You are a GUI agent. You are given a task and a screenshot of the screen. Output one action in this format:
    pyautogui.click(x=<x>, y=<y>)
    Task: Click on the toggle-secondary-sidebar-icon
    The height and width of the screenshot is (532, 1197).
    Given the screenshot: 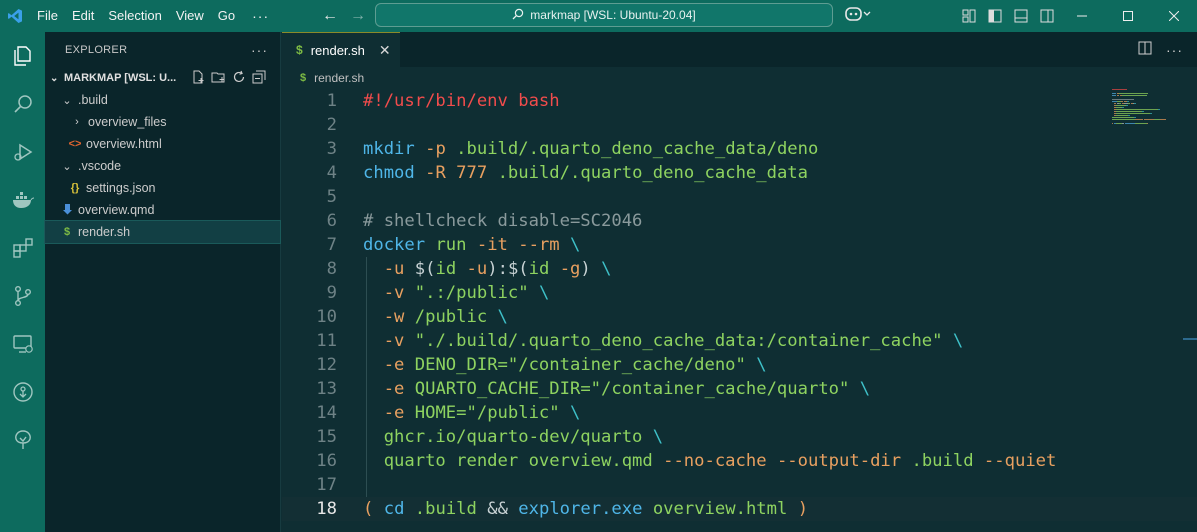 What is the action you would take?
    pyautogui.click(x=1047, y=16)
    